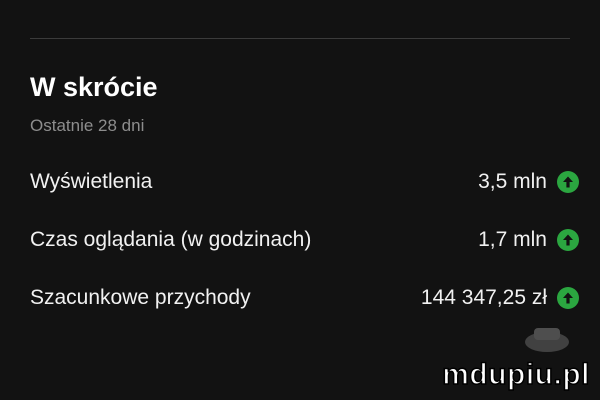 The image size is (600, 400). Describe the element at coordinates (87, 125) in the screenshot. I see `period-subtitle: Ostatnie 28 dni` at that location.